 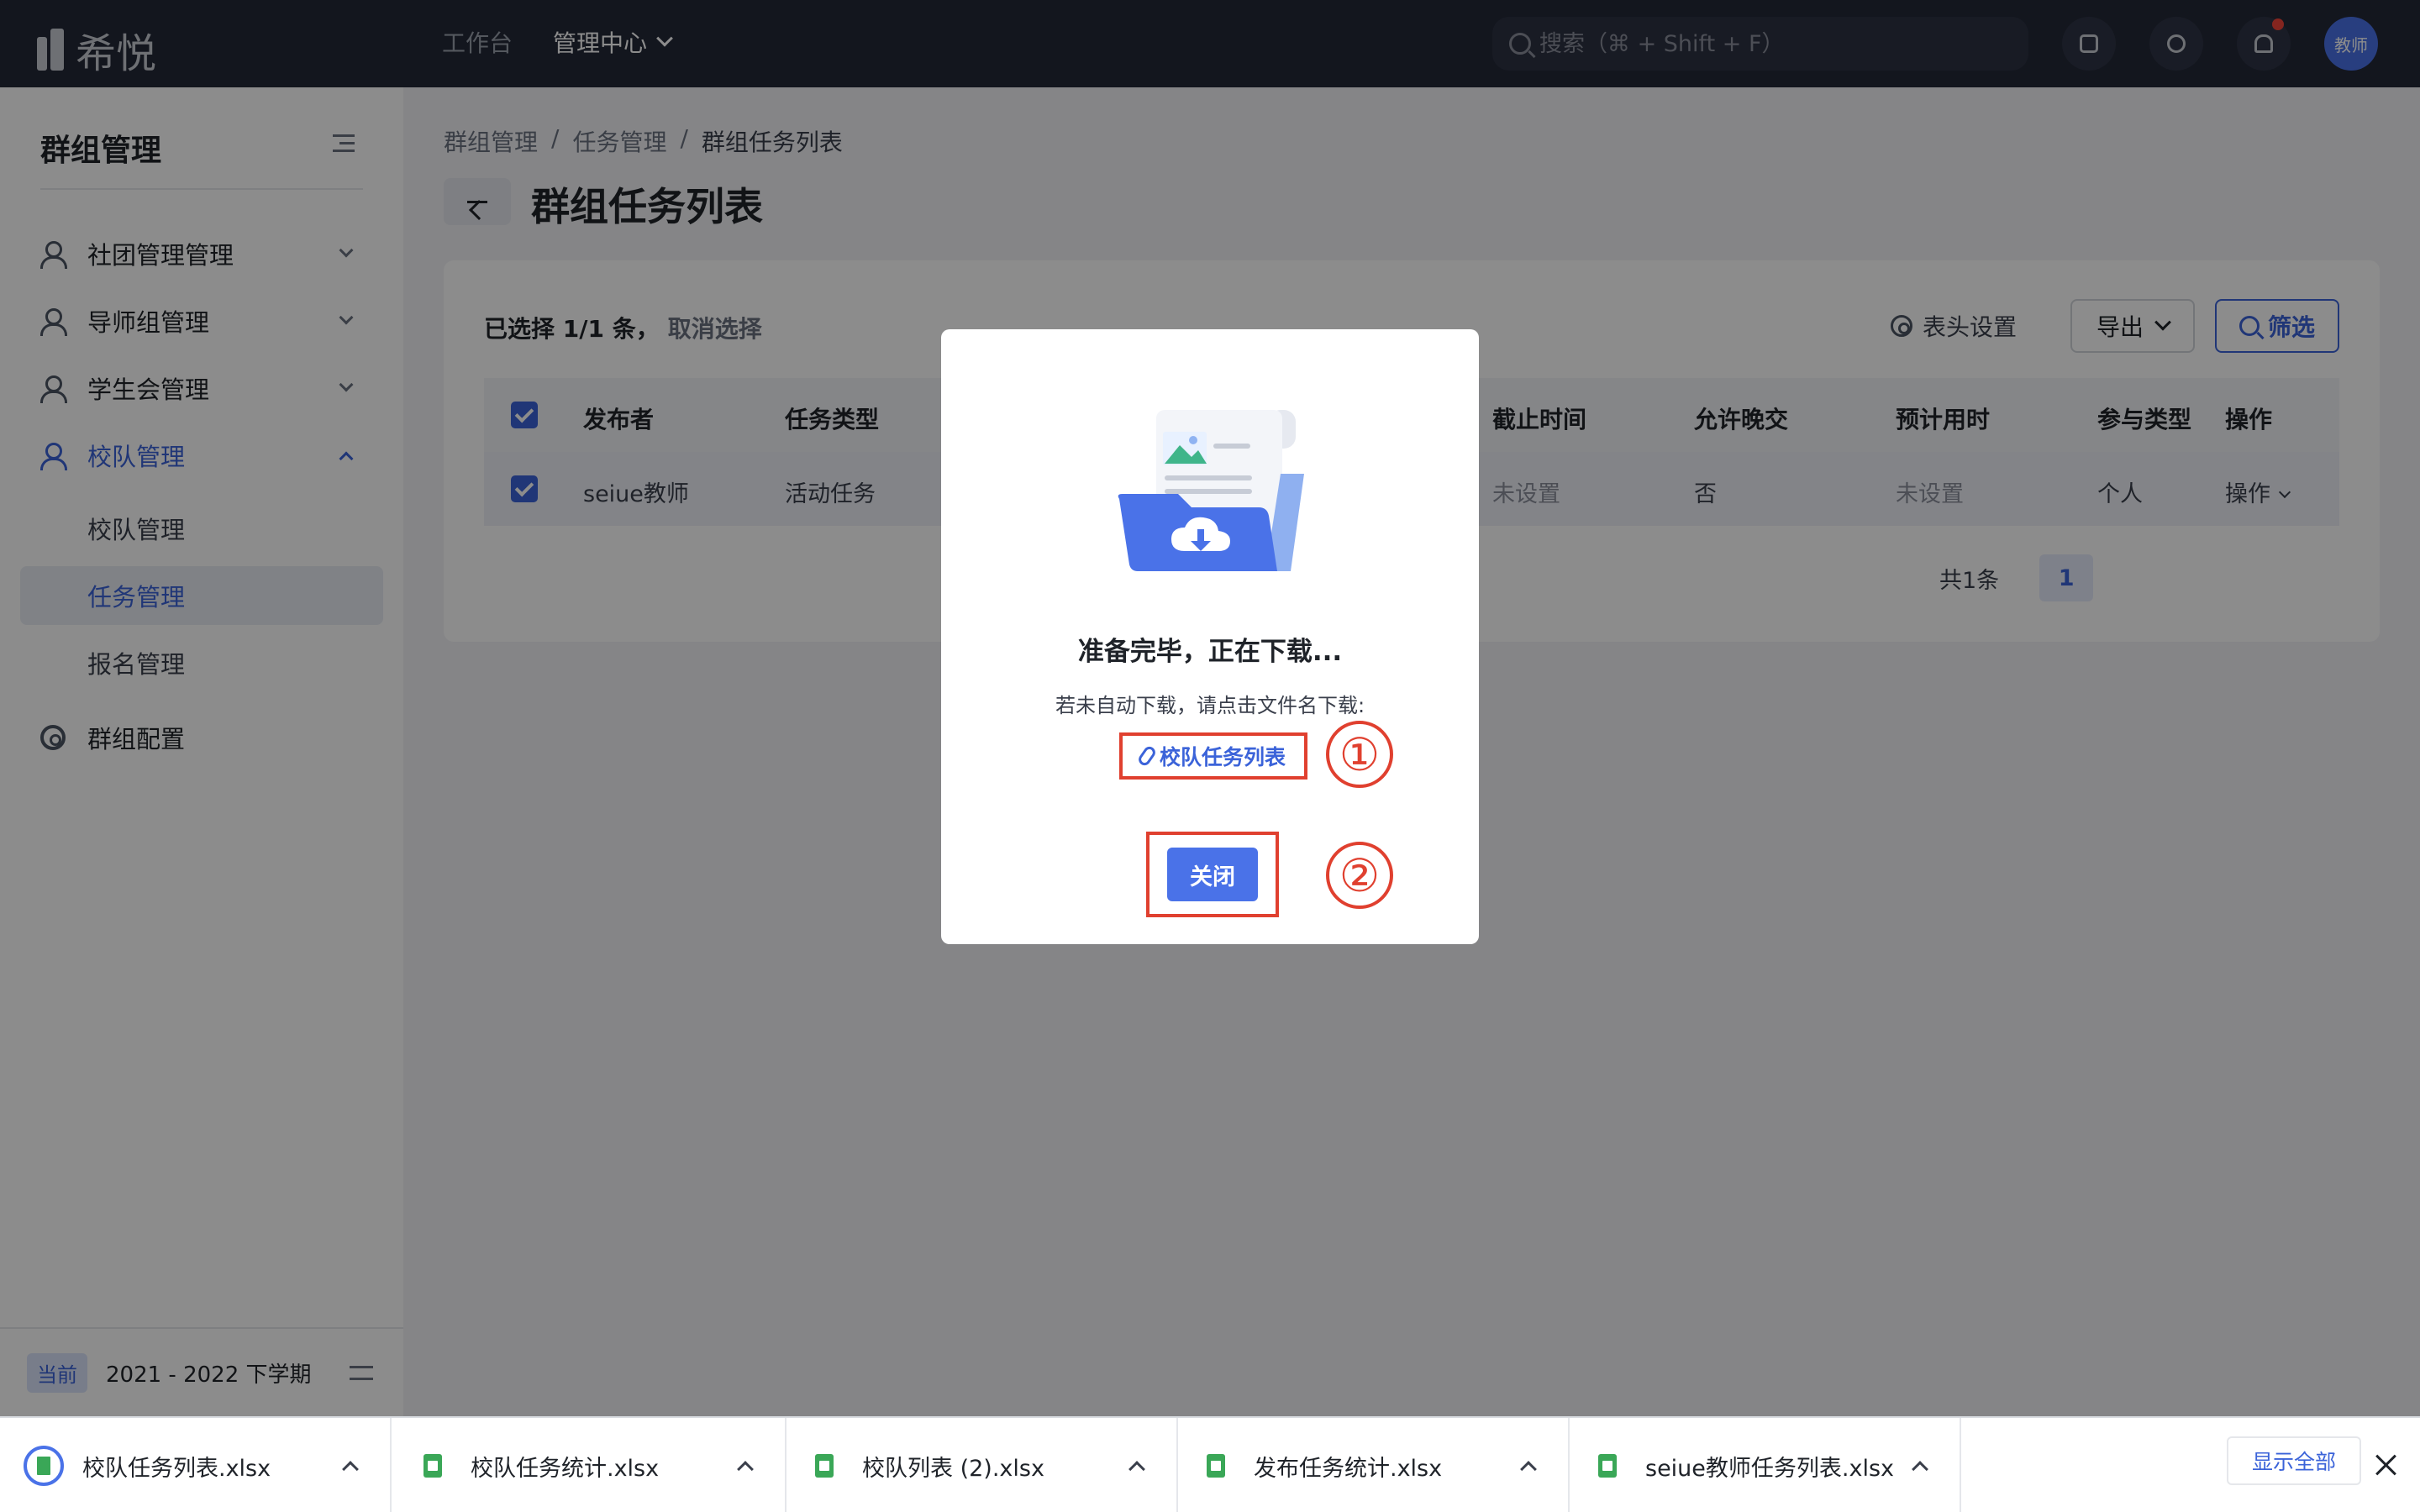 I want to click on close-button: 关闭, so click(x=1212, y=874).